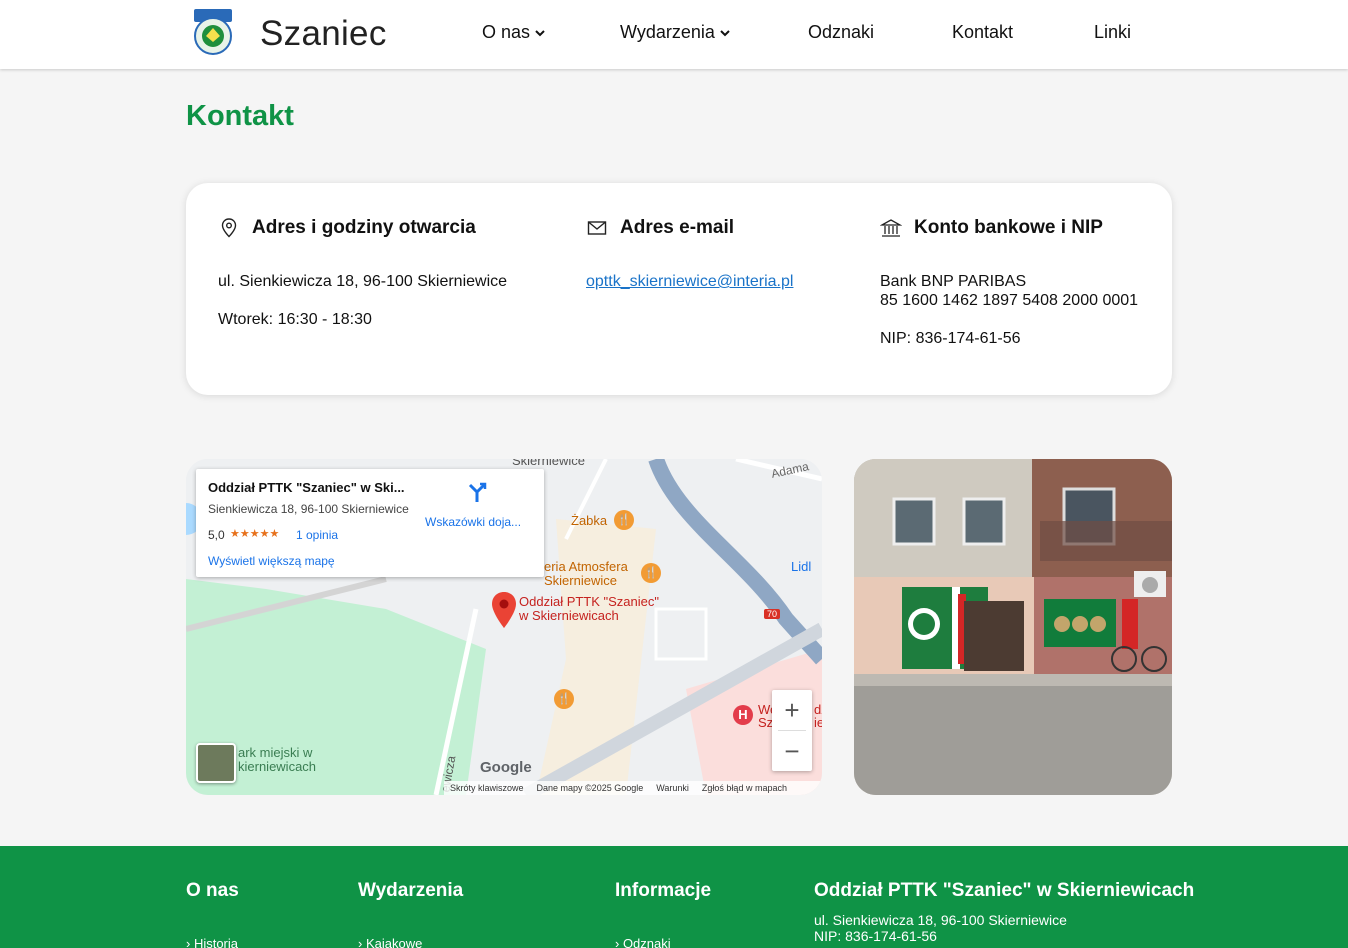 This screenshot has height=948, width=1348. Describe the element at coordinates (506, 32) in the screenshot. I see `nav-label: O nas` at that location.